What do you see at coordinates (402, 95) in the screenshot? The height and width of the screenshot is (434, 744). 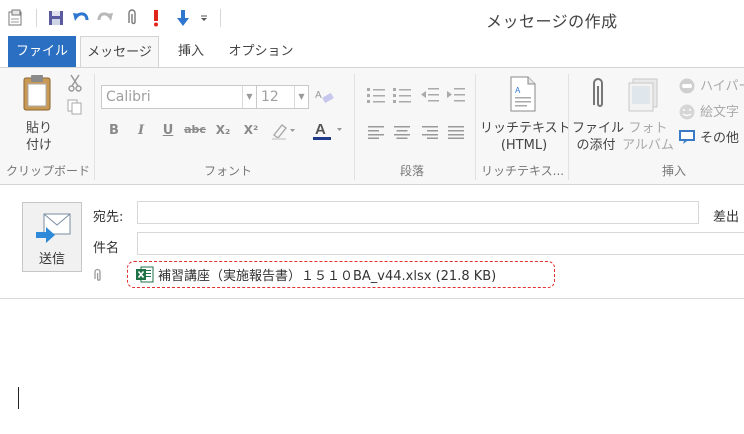 I see `numbered-list-icon` at bounding box center [402, 95].